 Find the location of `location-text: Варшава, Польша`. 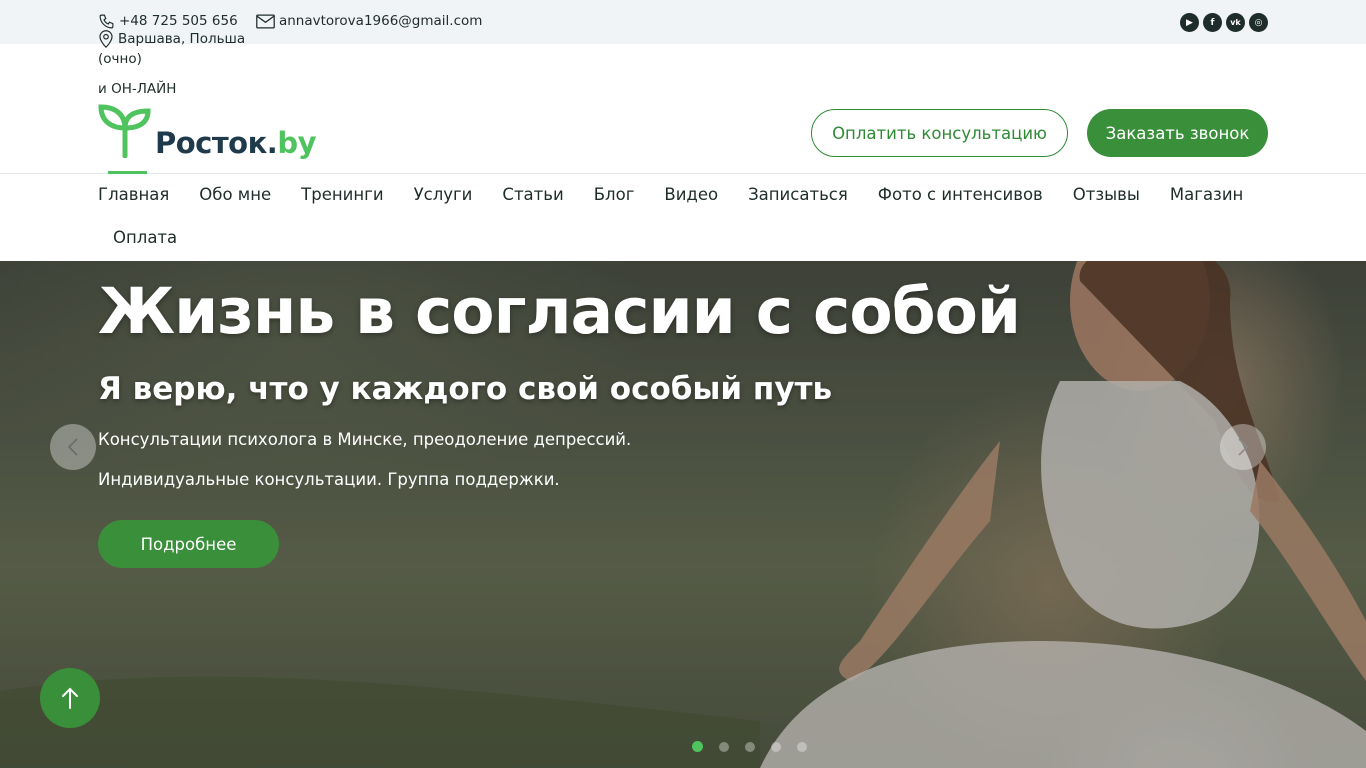

location-text: Варшава, Польша is located at coordinates (182, 39).